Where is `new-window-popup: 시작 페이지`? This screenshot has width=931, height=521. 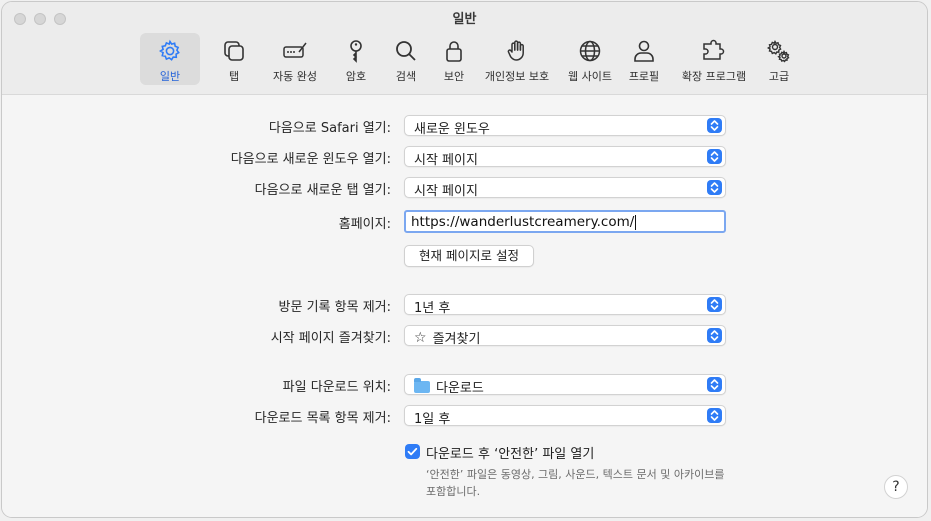
new-window-popup: 시작 페이지 is located at coordinates (565, 157).